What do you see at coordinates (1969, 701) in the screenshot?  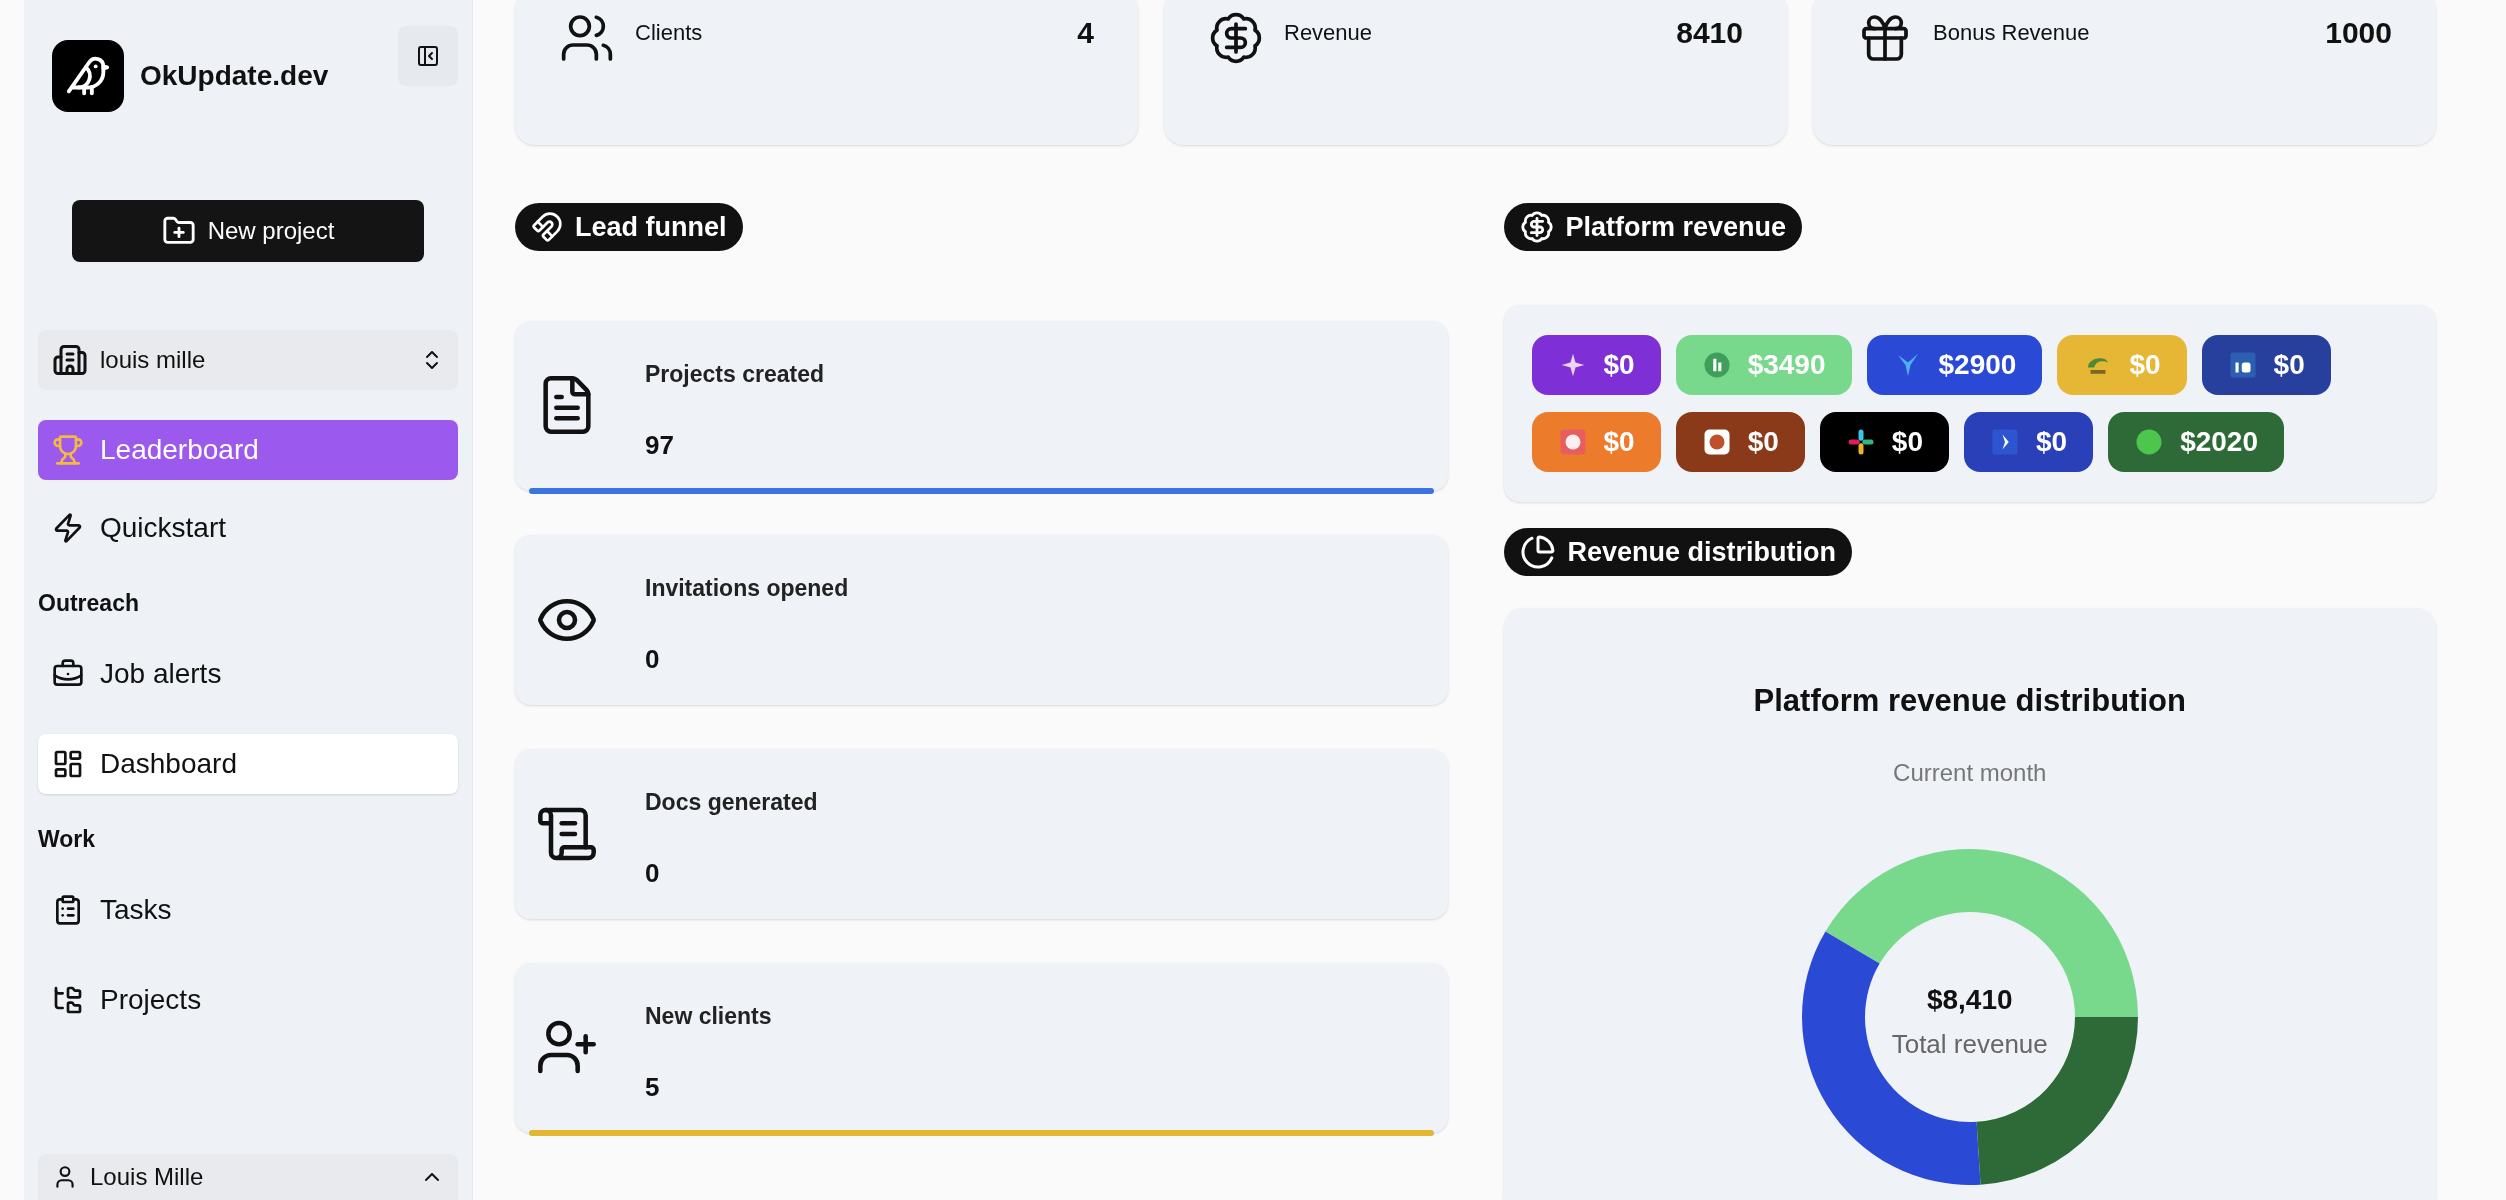 I see `chart-title: Platform revenue distribution` at bounding box center [1969, 701].